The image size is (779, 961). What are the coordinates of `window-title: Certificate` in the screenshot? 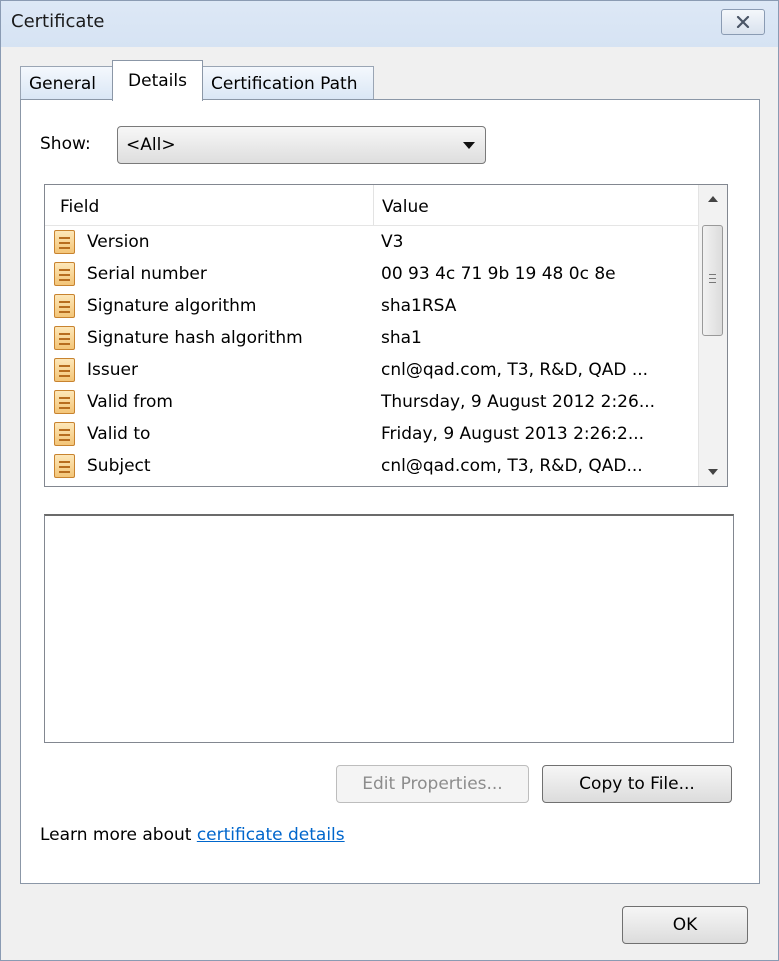 It's located at (58, 21).